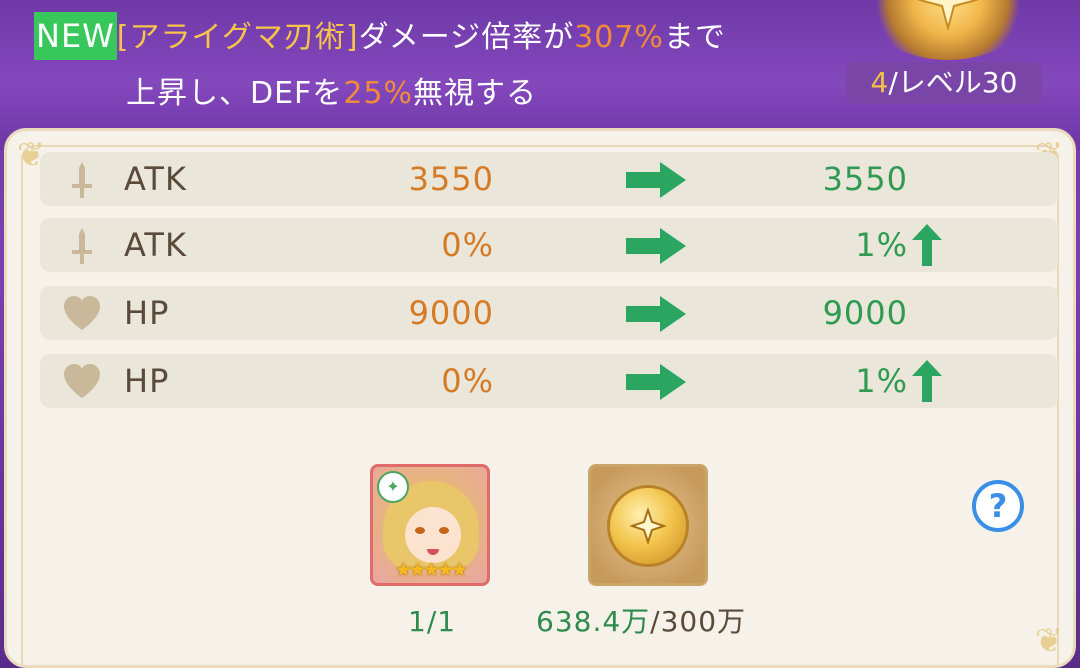  What do you see at coordinates (451, 313) in the screenshot?
I see `stat-old-value: 9000` at bounding box center [451, 313].